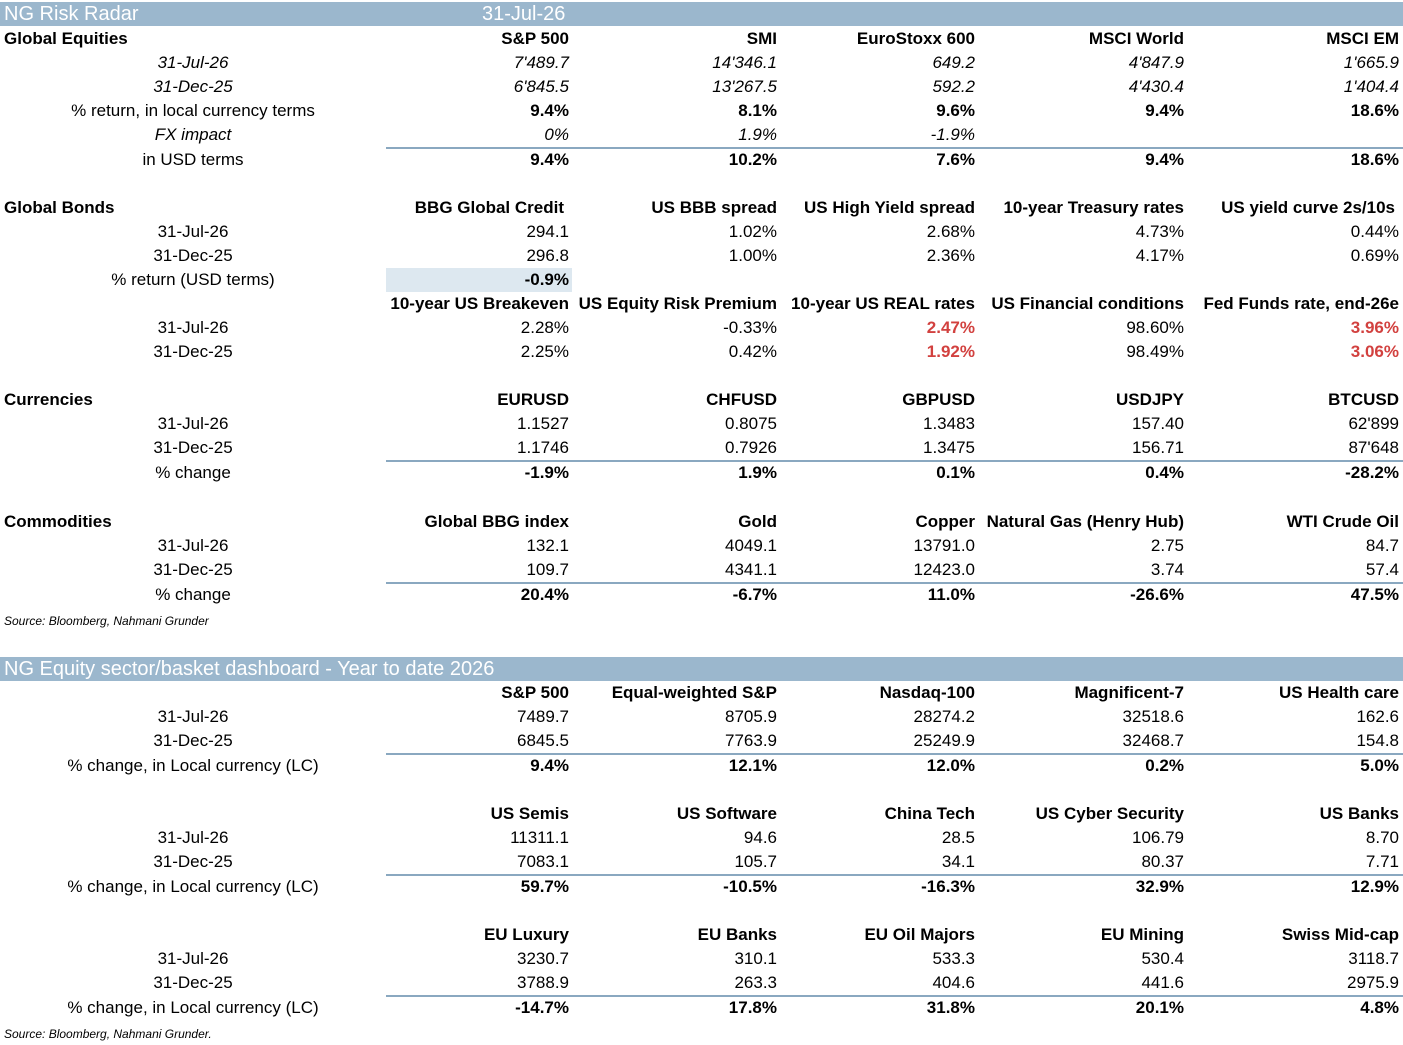  I want to click on column-header: 10-year US REAL rates, so click(883, 303).